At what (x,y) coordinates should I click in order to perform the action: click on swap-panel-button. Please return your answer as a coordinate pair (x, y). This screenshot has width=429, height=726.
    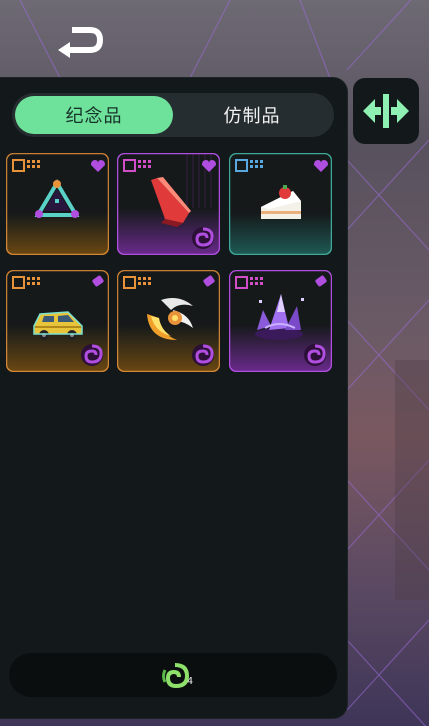
    Looking at the image, I should click on (386, 111).